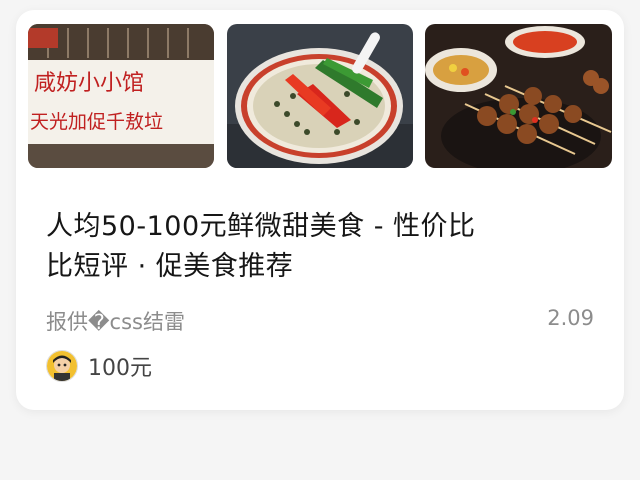 The height and width of the screenshot is (480, 640). Describe the element at coordinates (311, 247) in the screenshot. I see `post-title: 人均50-100元鲜微甜美食 - 性价比 比短评 · 促美食推荐` at that location.